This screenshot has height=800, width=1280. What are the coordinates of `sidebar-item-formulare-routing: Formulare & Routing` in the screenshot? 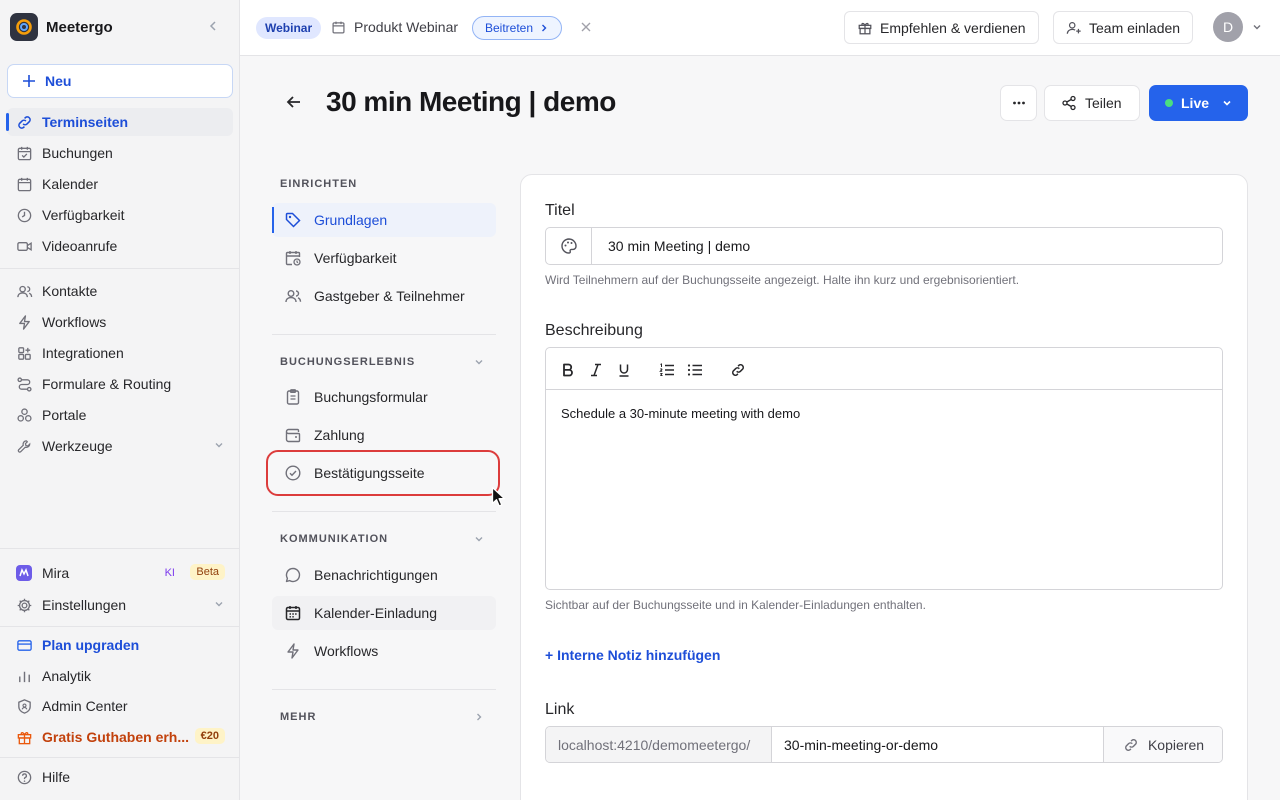 It's located at (120, 384).